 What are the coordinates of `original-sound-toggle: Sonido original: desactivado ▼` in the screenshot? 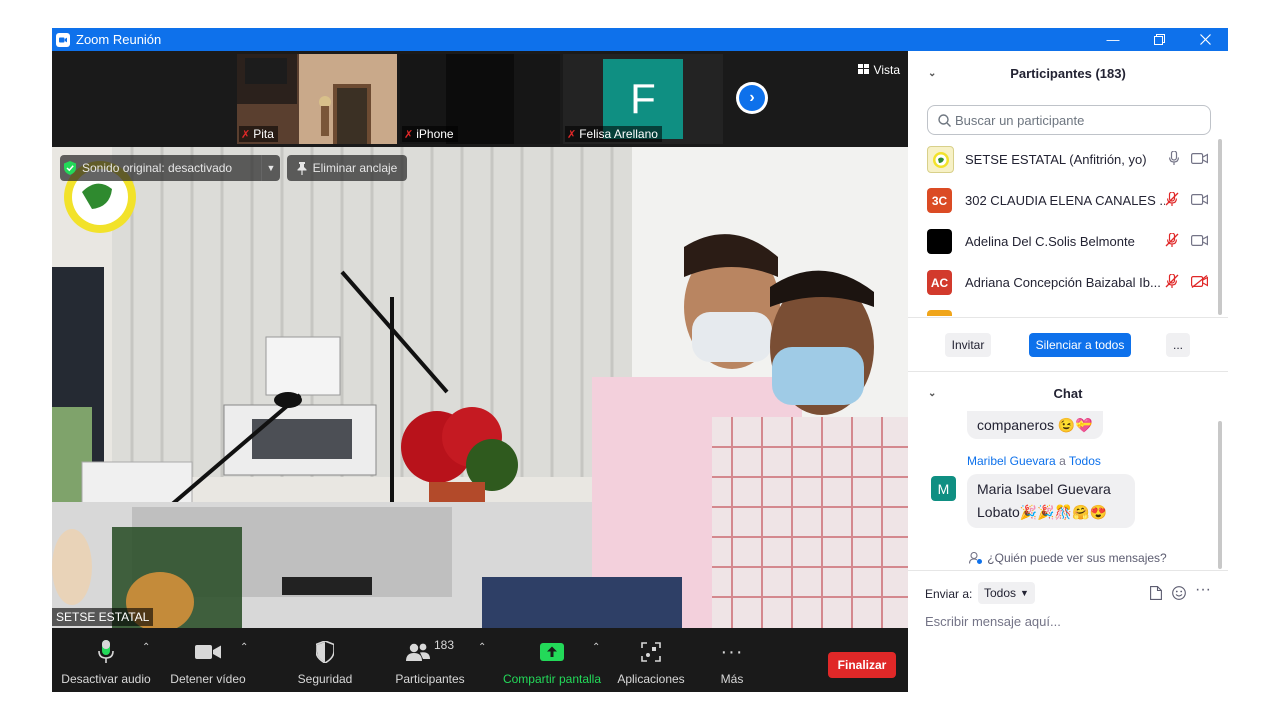 It's located at (170, 168).